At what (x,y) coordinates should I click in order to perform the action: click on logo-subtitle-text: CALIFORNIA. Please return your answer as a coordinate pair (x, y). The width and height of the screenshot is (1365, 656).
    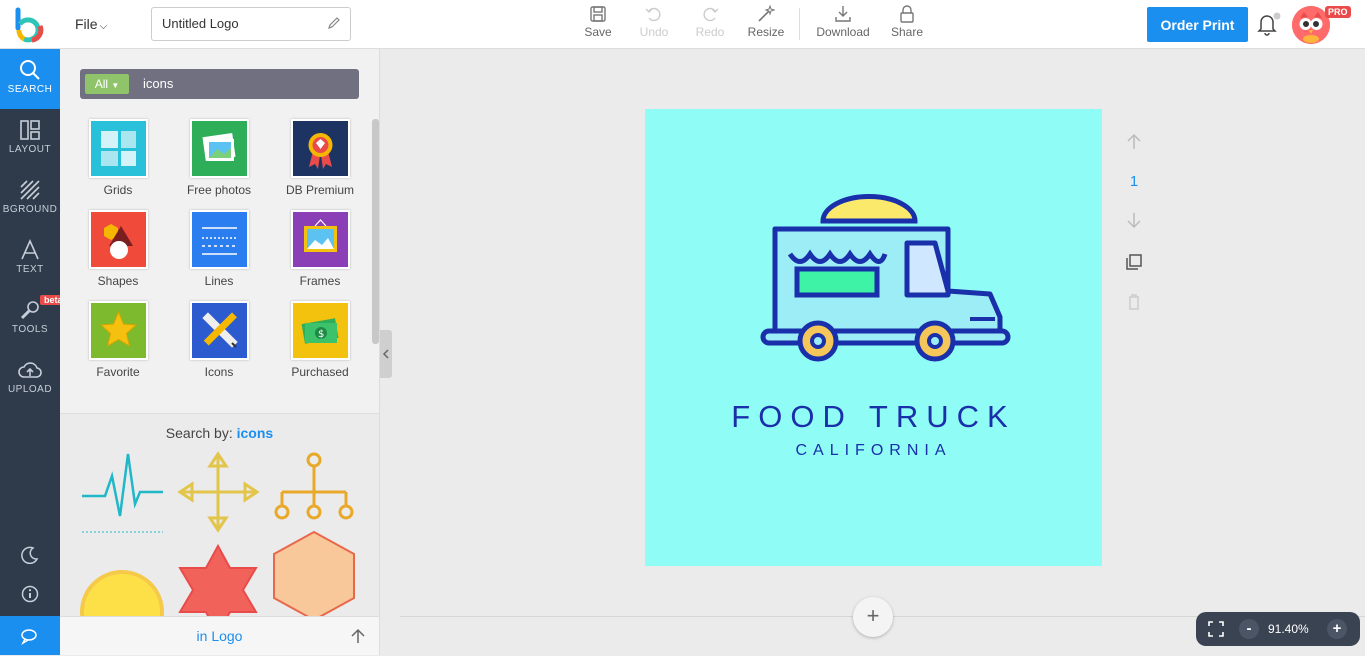
    Looking at the image, I should click on (873, 451).